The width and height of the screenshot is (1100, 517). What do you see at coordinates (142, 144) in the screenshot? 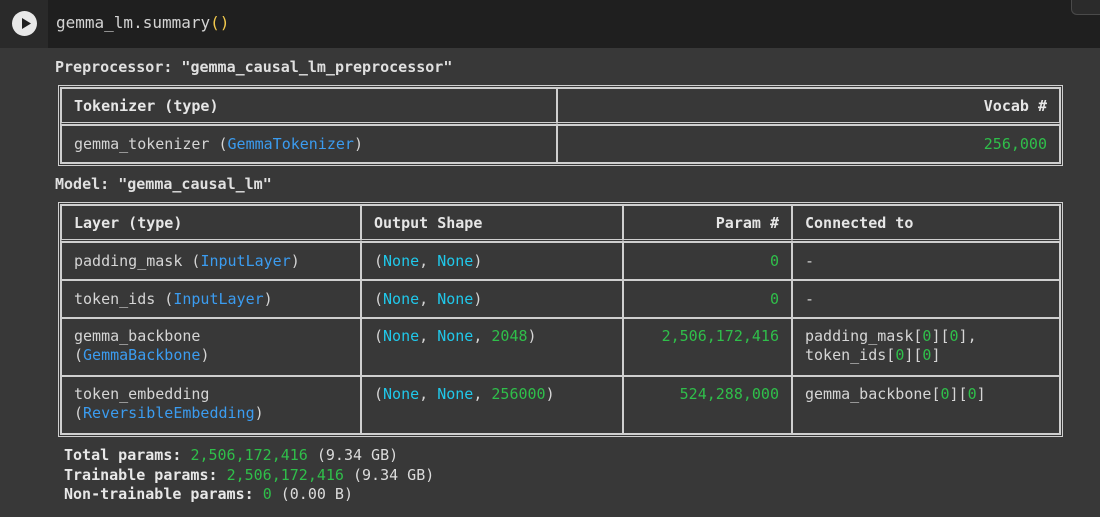
I see `layer-name: gemma_tokenizer` at bounding box center [142, 144].